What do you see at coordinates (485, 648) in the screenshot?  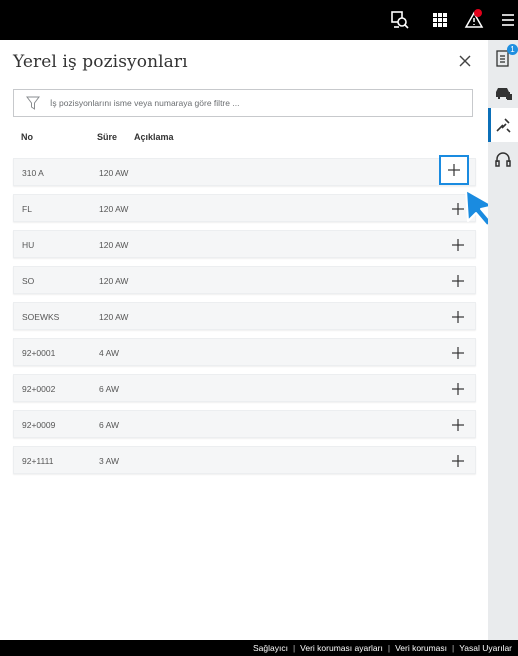 I see `footer-link-legal: Yasal Uyarılar` at bounding box center [485, 648].